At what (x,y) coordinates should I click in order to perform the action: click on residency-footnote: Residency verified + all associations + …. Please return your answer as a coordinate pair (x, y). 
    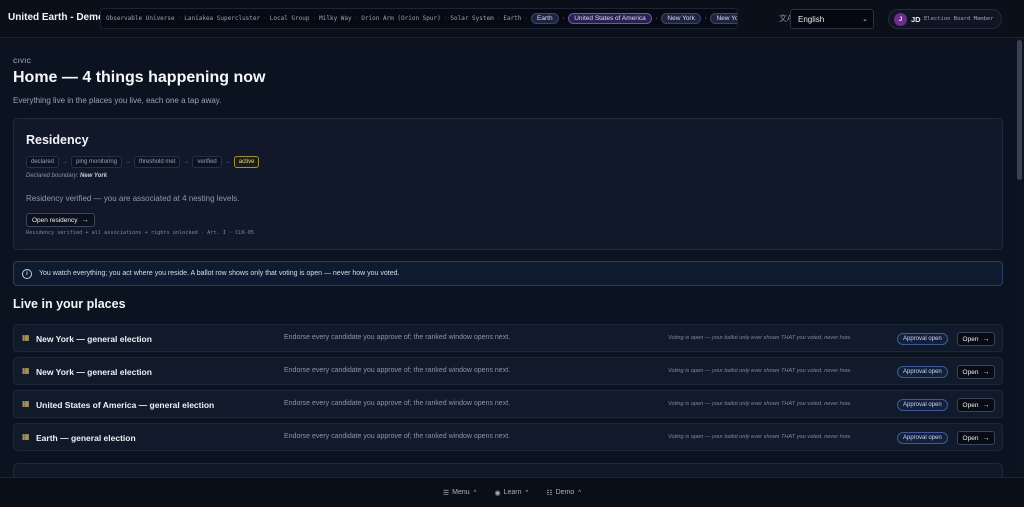
    Looking at the image, I should click on (140, 233).